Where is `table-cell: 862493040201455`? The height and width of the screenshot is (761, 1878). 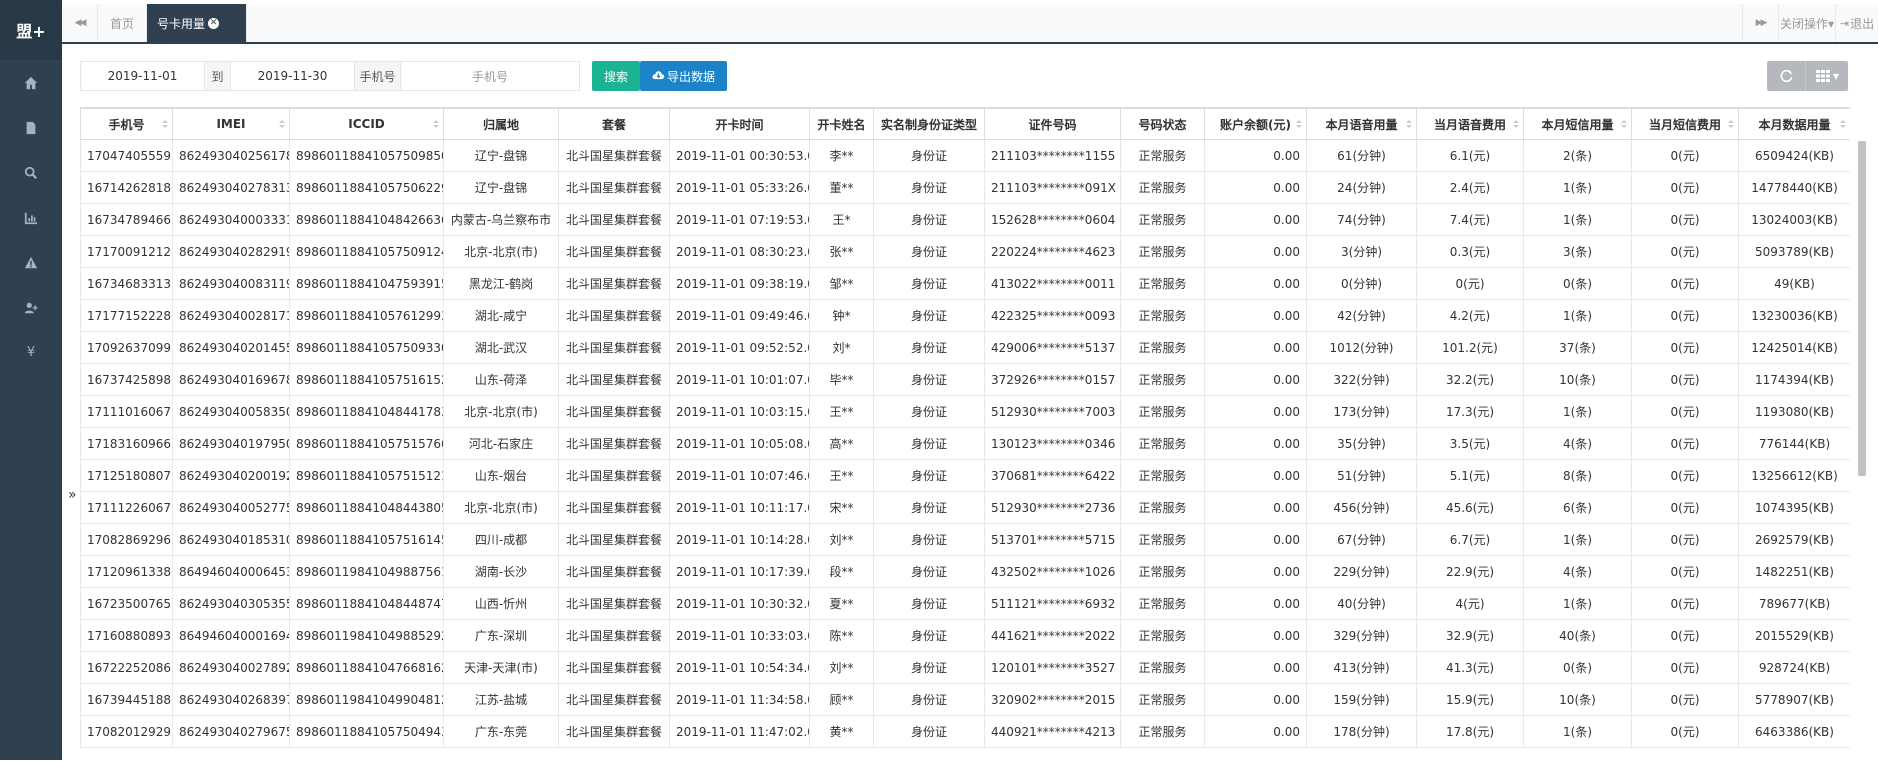 table-cell: 862493040201455 is located at coordinates (231, 347).